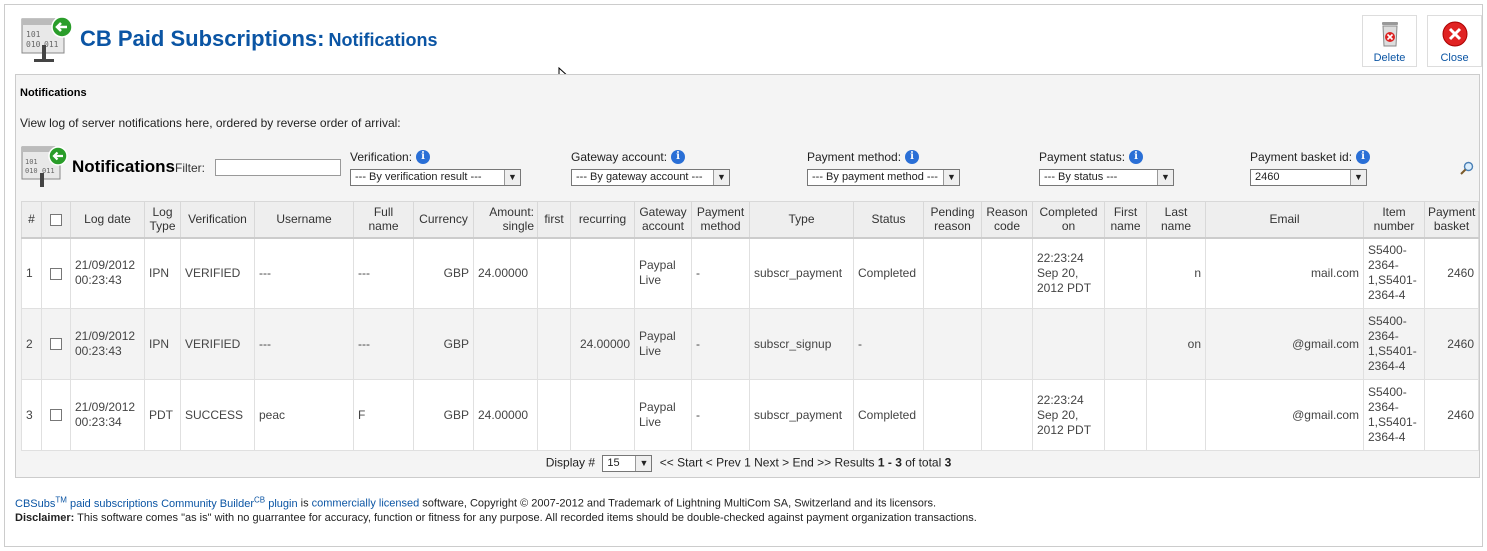 This screenshot has height=551, width=1487. What do you see at coordinates (278, 167) in the screenshot?
I see `filter-input` at bounding box center [278, 167].